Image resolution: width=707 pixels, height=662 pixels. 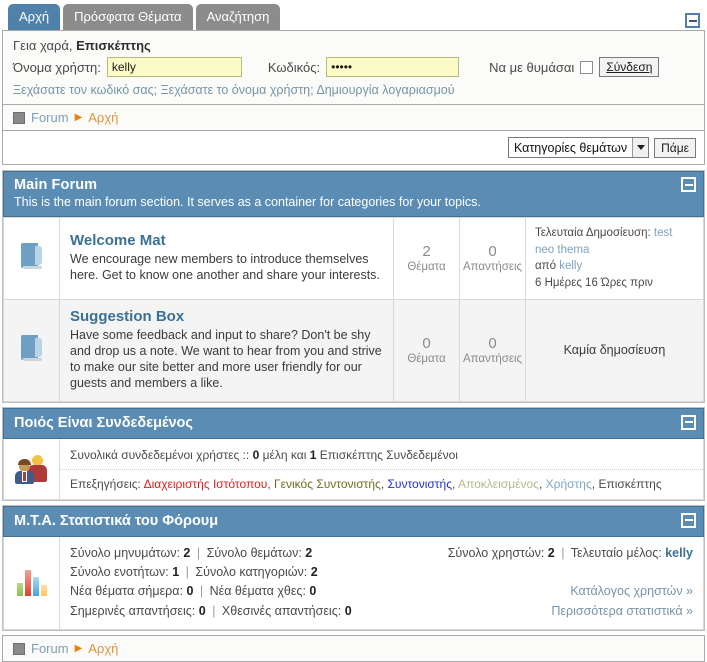 What do you see at coordinates (688, 520) in the screenshot?
I see `collapse-stats-button` at bounding box center [688, 520].